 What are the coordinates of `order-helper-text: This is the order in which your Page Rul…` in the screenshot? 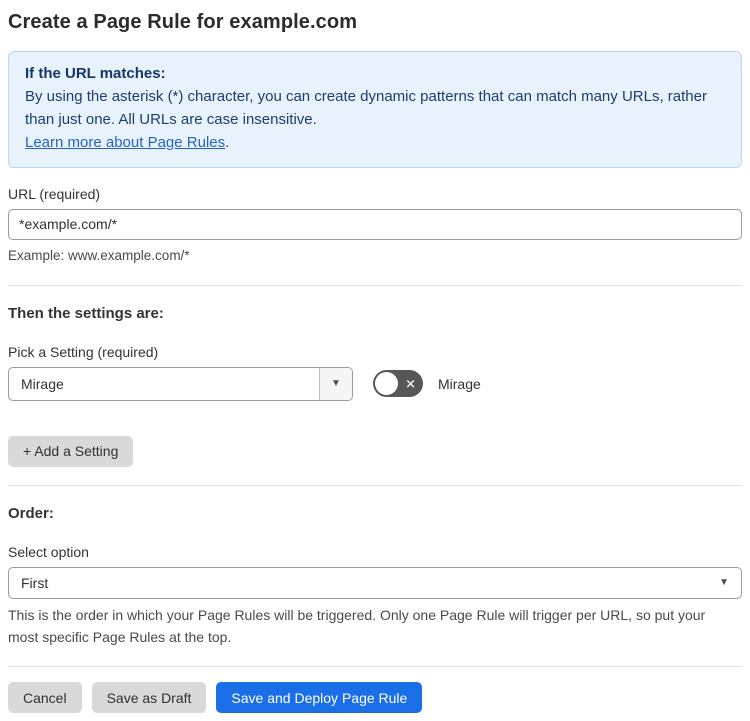 It's located at (357, 626).